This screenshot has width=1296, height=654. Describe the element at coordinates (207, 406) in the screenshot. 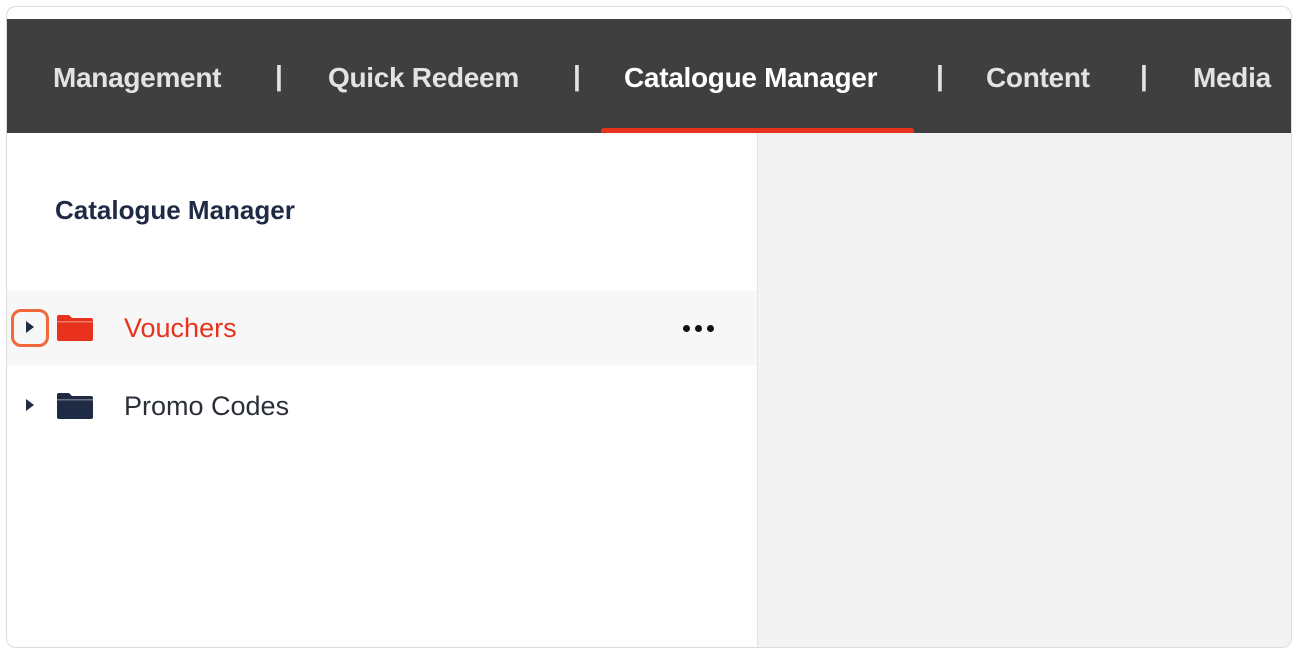

I see `tree-item-label: Promo Codes` at that location.